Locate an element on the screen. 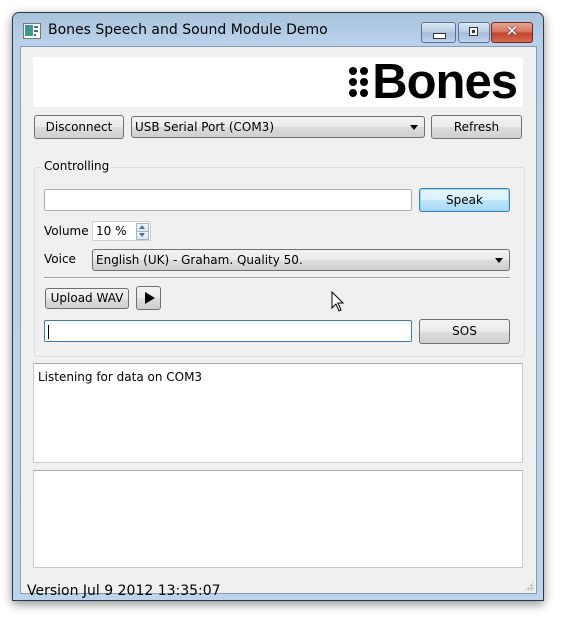 Image resolution: width=563 pixels, height=620 pixels. sos-button: SOS is located at coordinates (464, 331).